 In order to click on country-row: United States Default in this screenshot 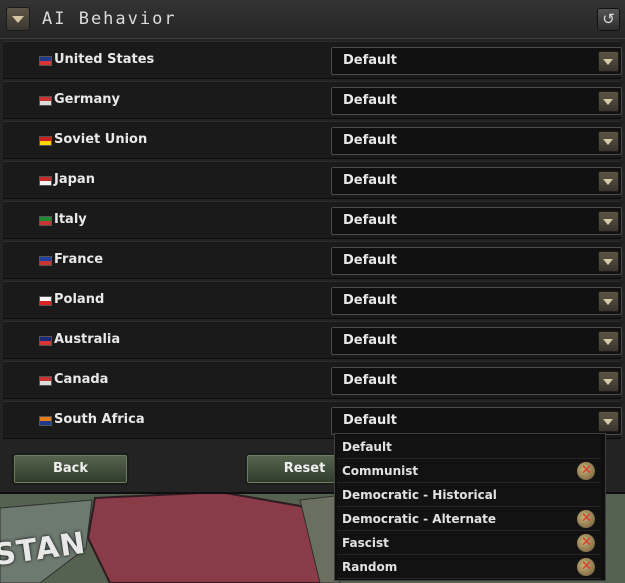, I will do `click(312, 60)`.